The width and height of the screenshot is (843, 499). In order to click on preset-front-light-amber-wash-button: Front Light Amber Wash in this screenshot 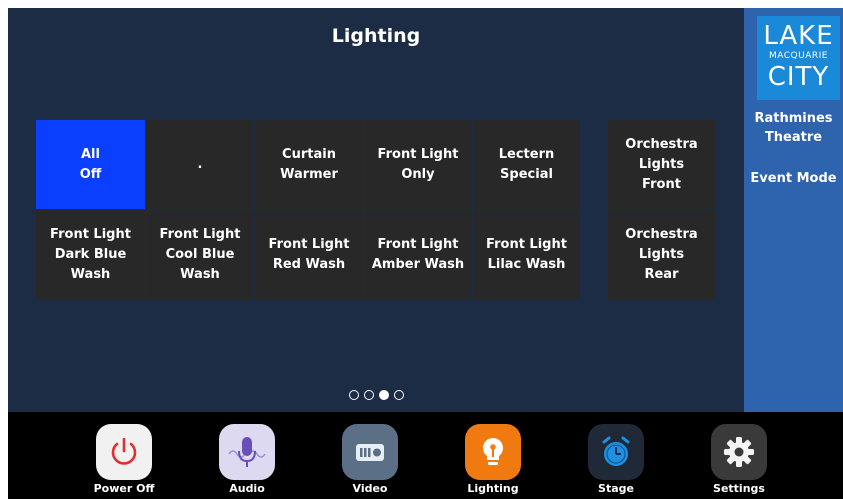, I will do `click(418, 255)`.